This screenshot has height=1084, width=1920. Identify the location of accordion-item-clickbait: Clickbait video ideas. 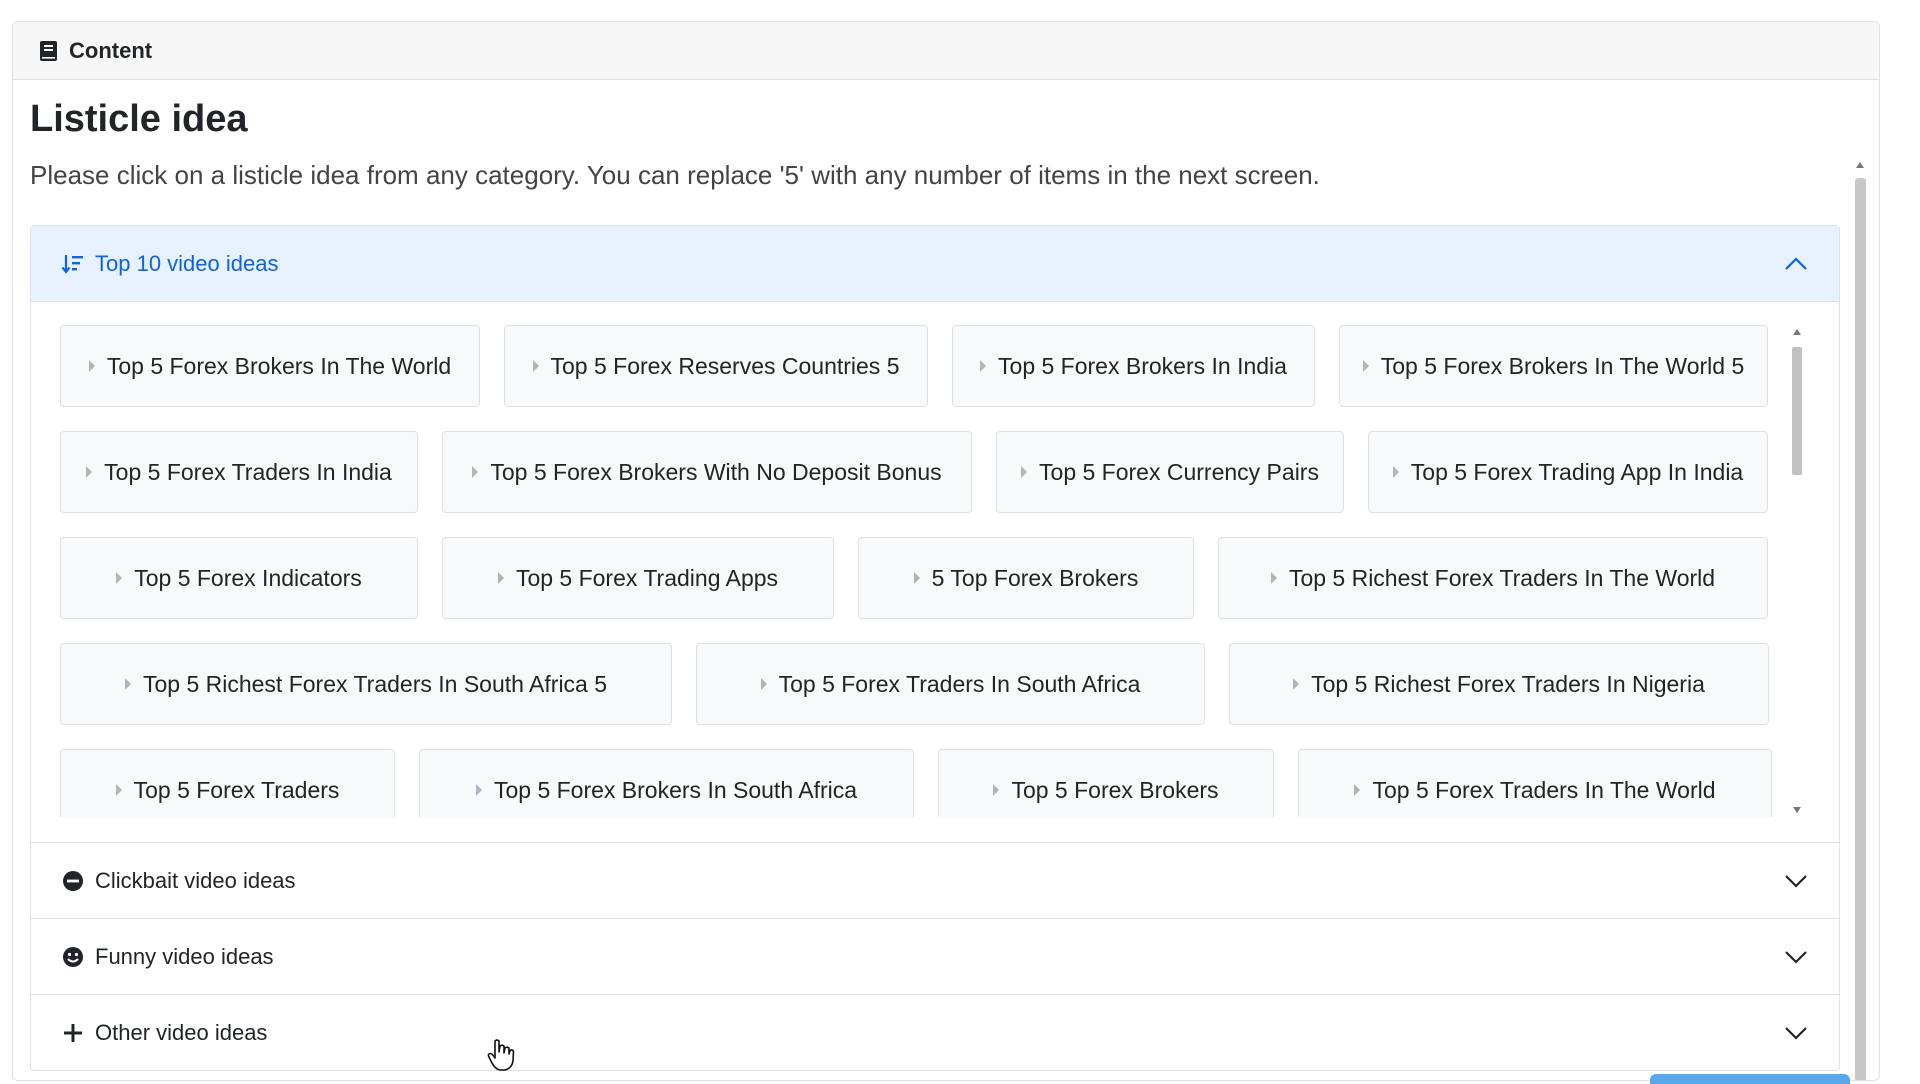
(935, 880).